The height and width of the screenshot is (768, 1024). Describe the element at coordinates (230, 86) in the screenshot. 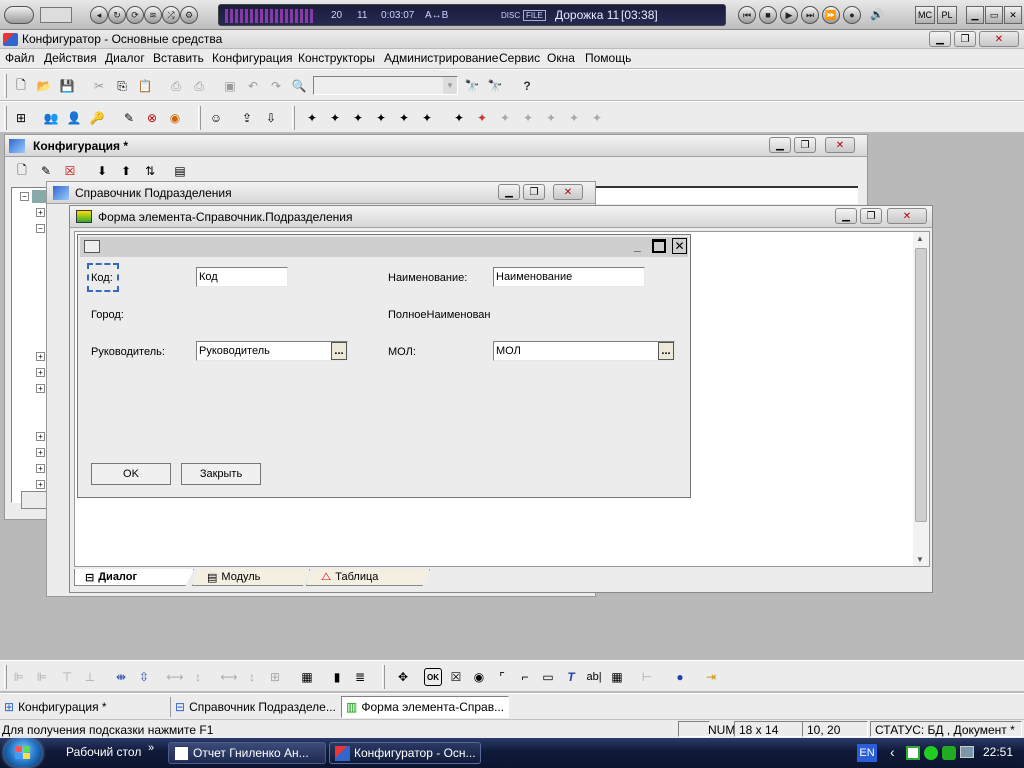

I see `select-all-icon: ▣` at that location.